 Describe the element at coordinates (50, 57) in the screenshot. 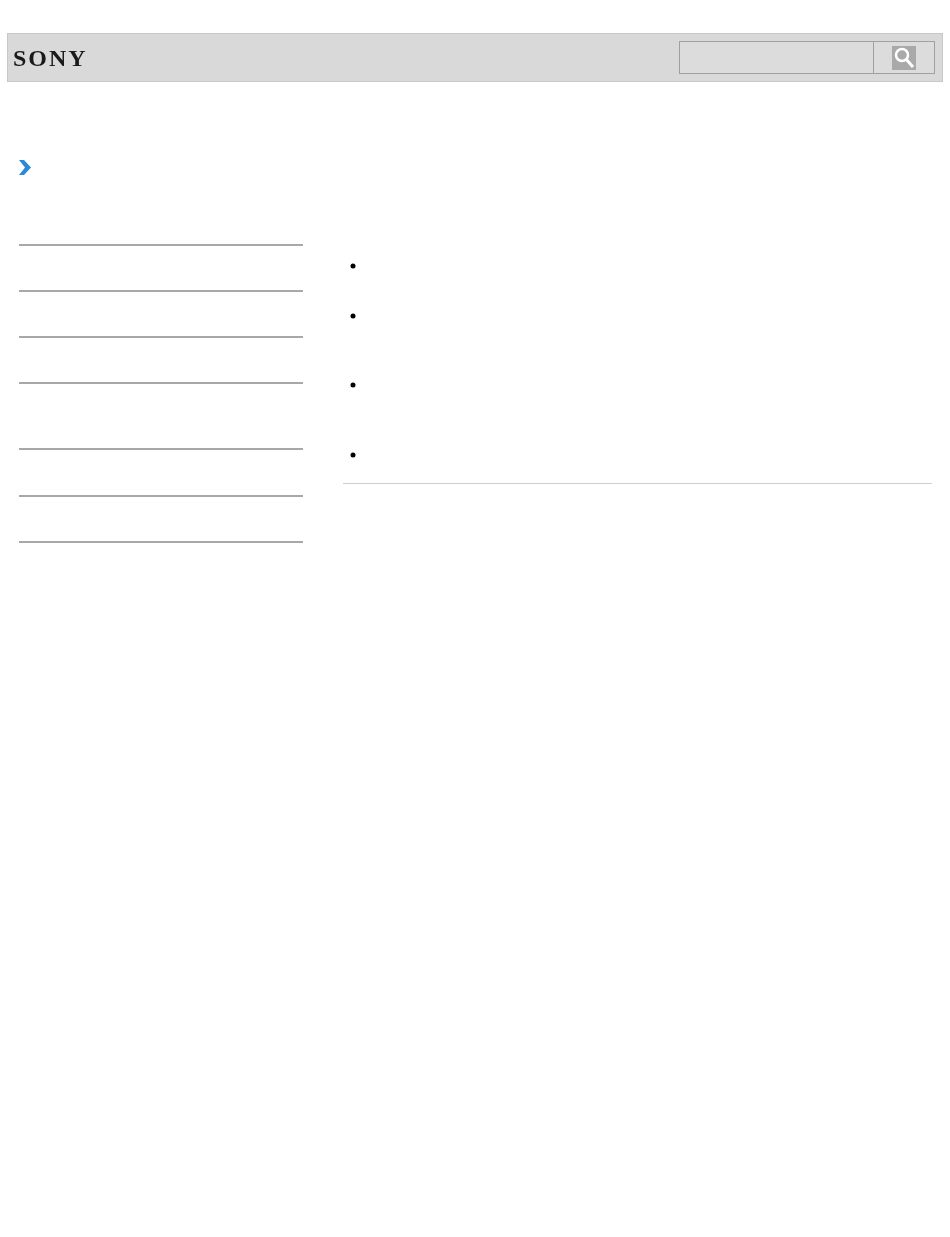

I see `logo: SONY` at that location.